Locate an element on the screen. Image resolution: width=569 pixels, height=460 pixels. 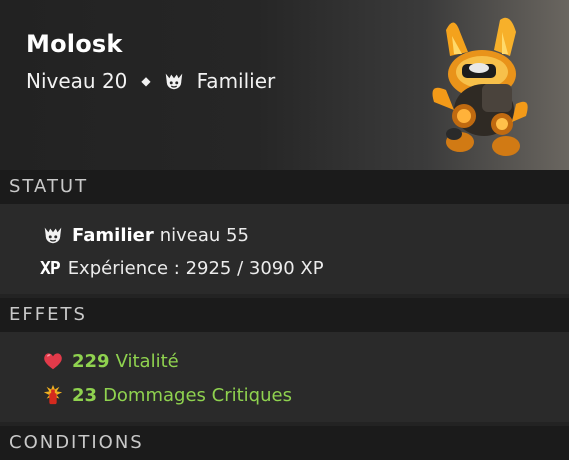
effect-row: 23 Dommages Critiques is located at coordinates (167, 395).